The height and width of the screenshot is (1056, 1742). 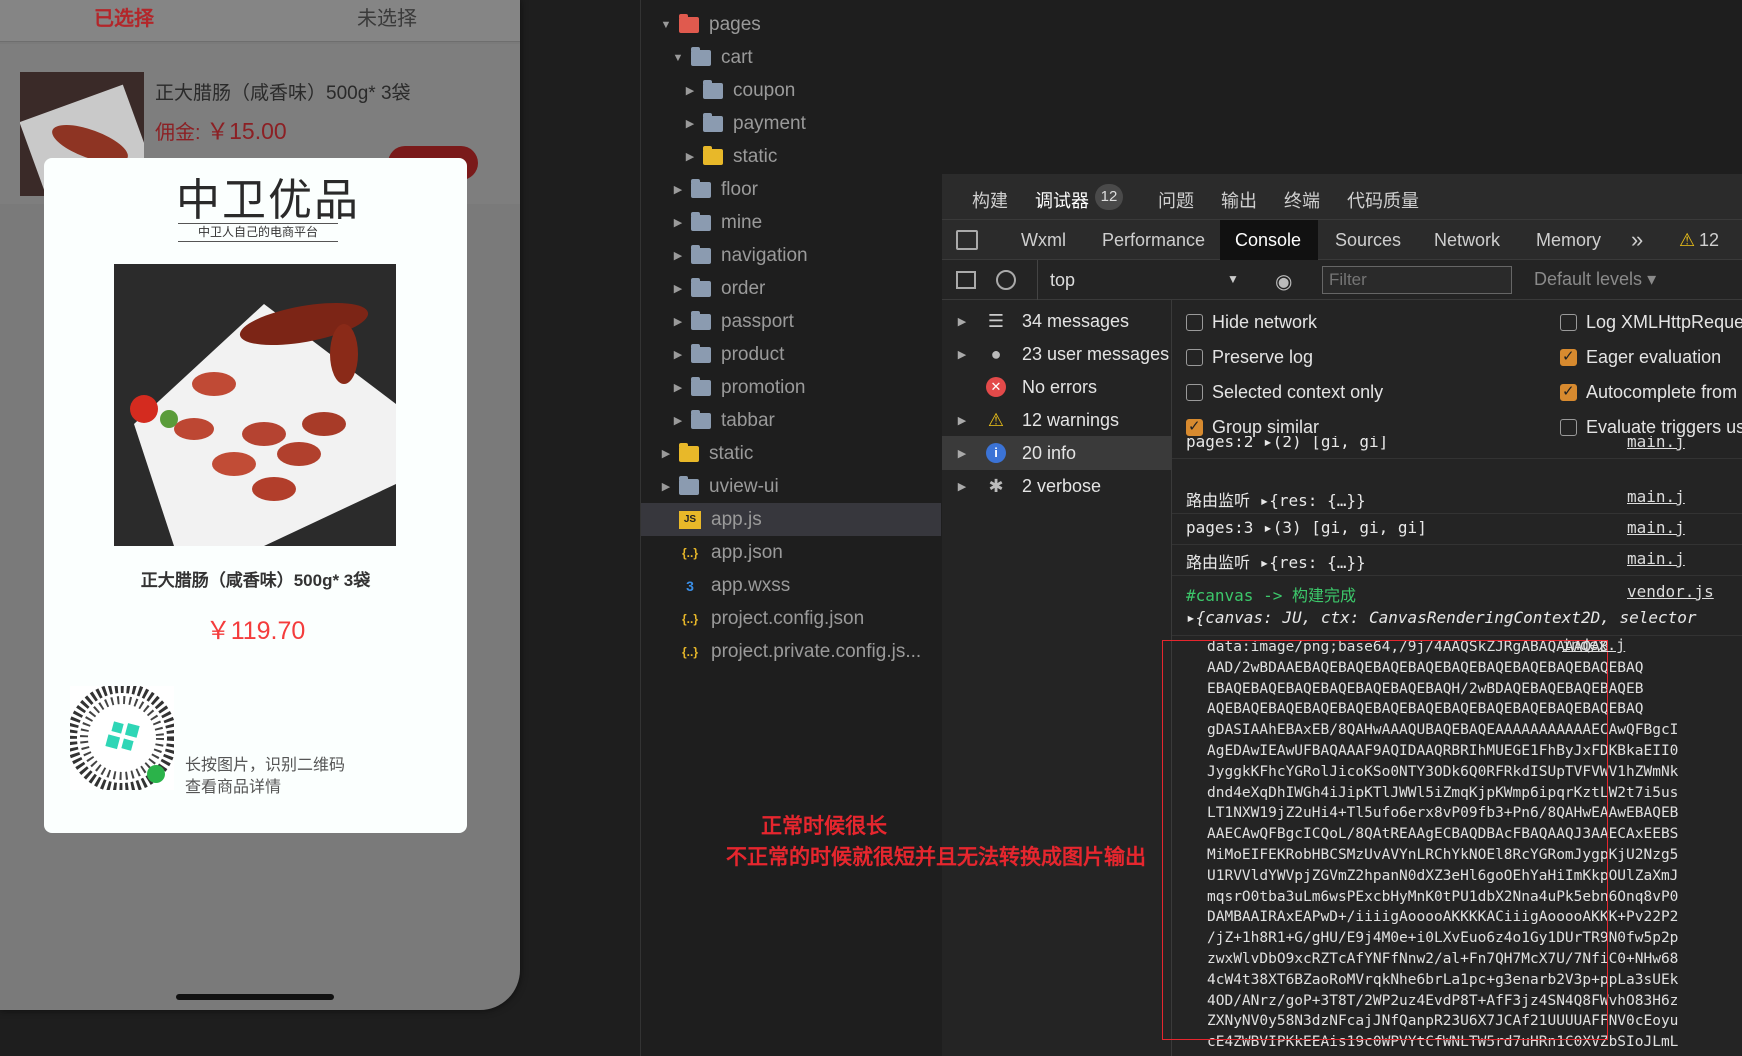 I want to click on tab-code-quality: 代码质量, so click(x=1383, y=200).